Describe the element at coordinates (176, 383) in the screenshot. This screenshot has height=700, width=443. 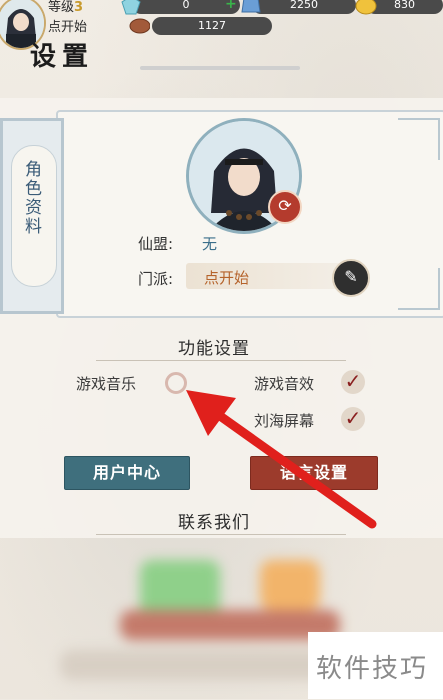
I see `music-toggle` at that location.